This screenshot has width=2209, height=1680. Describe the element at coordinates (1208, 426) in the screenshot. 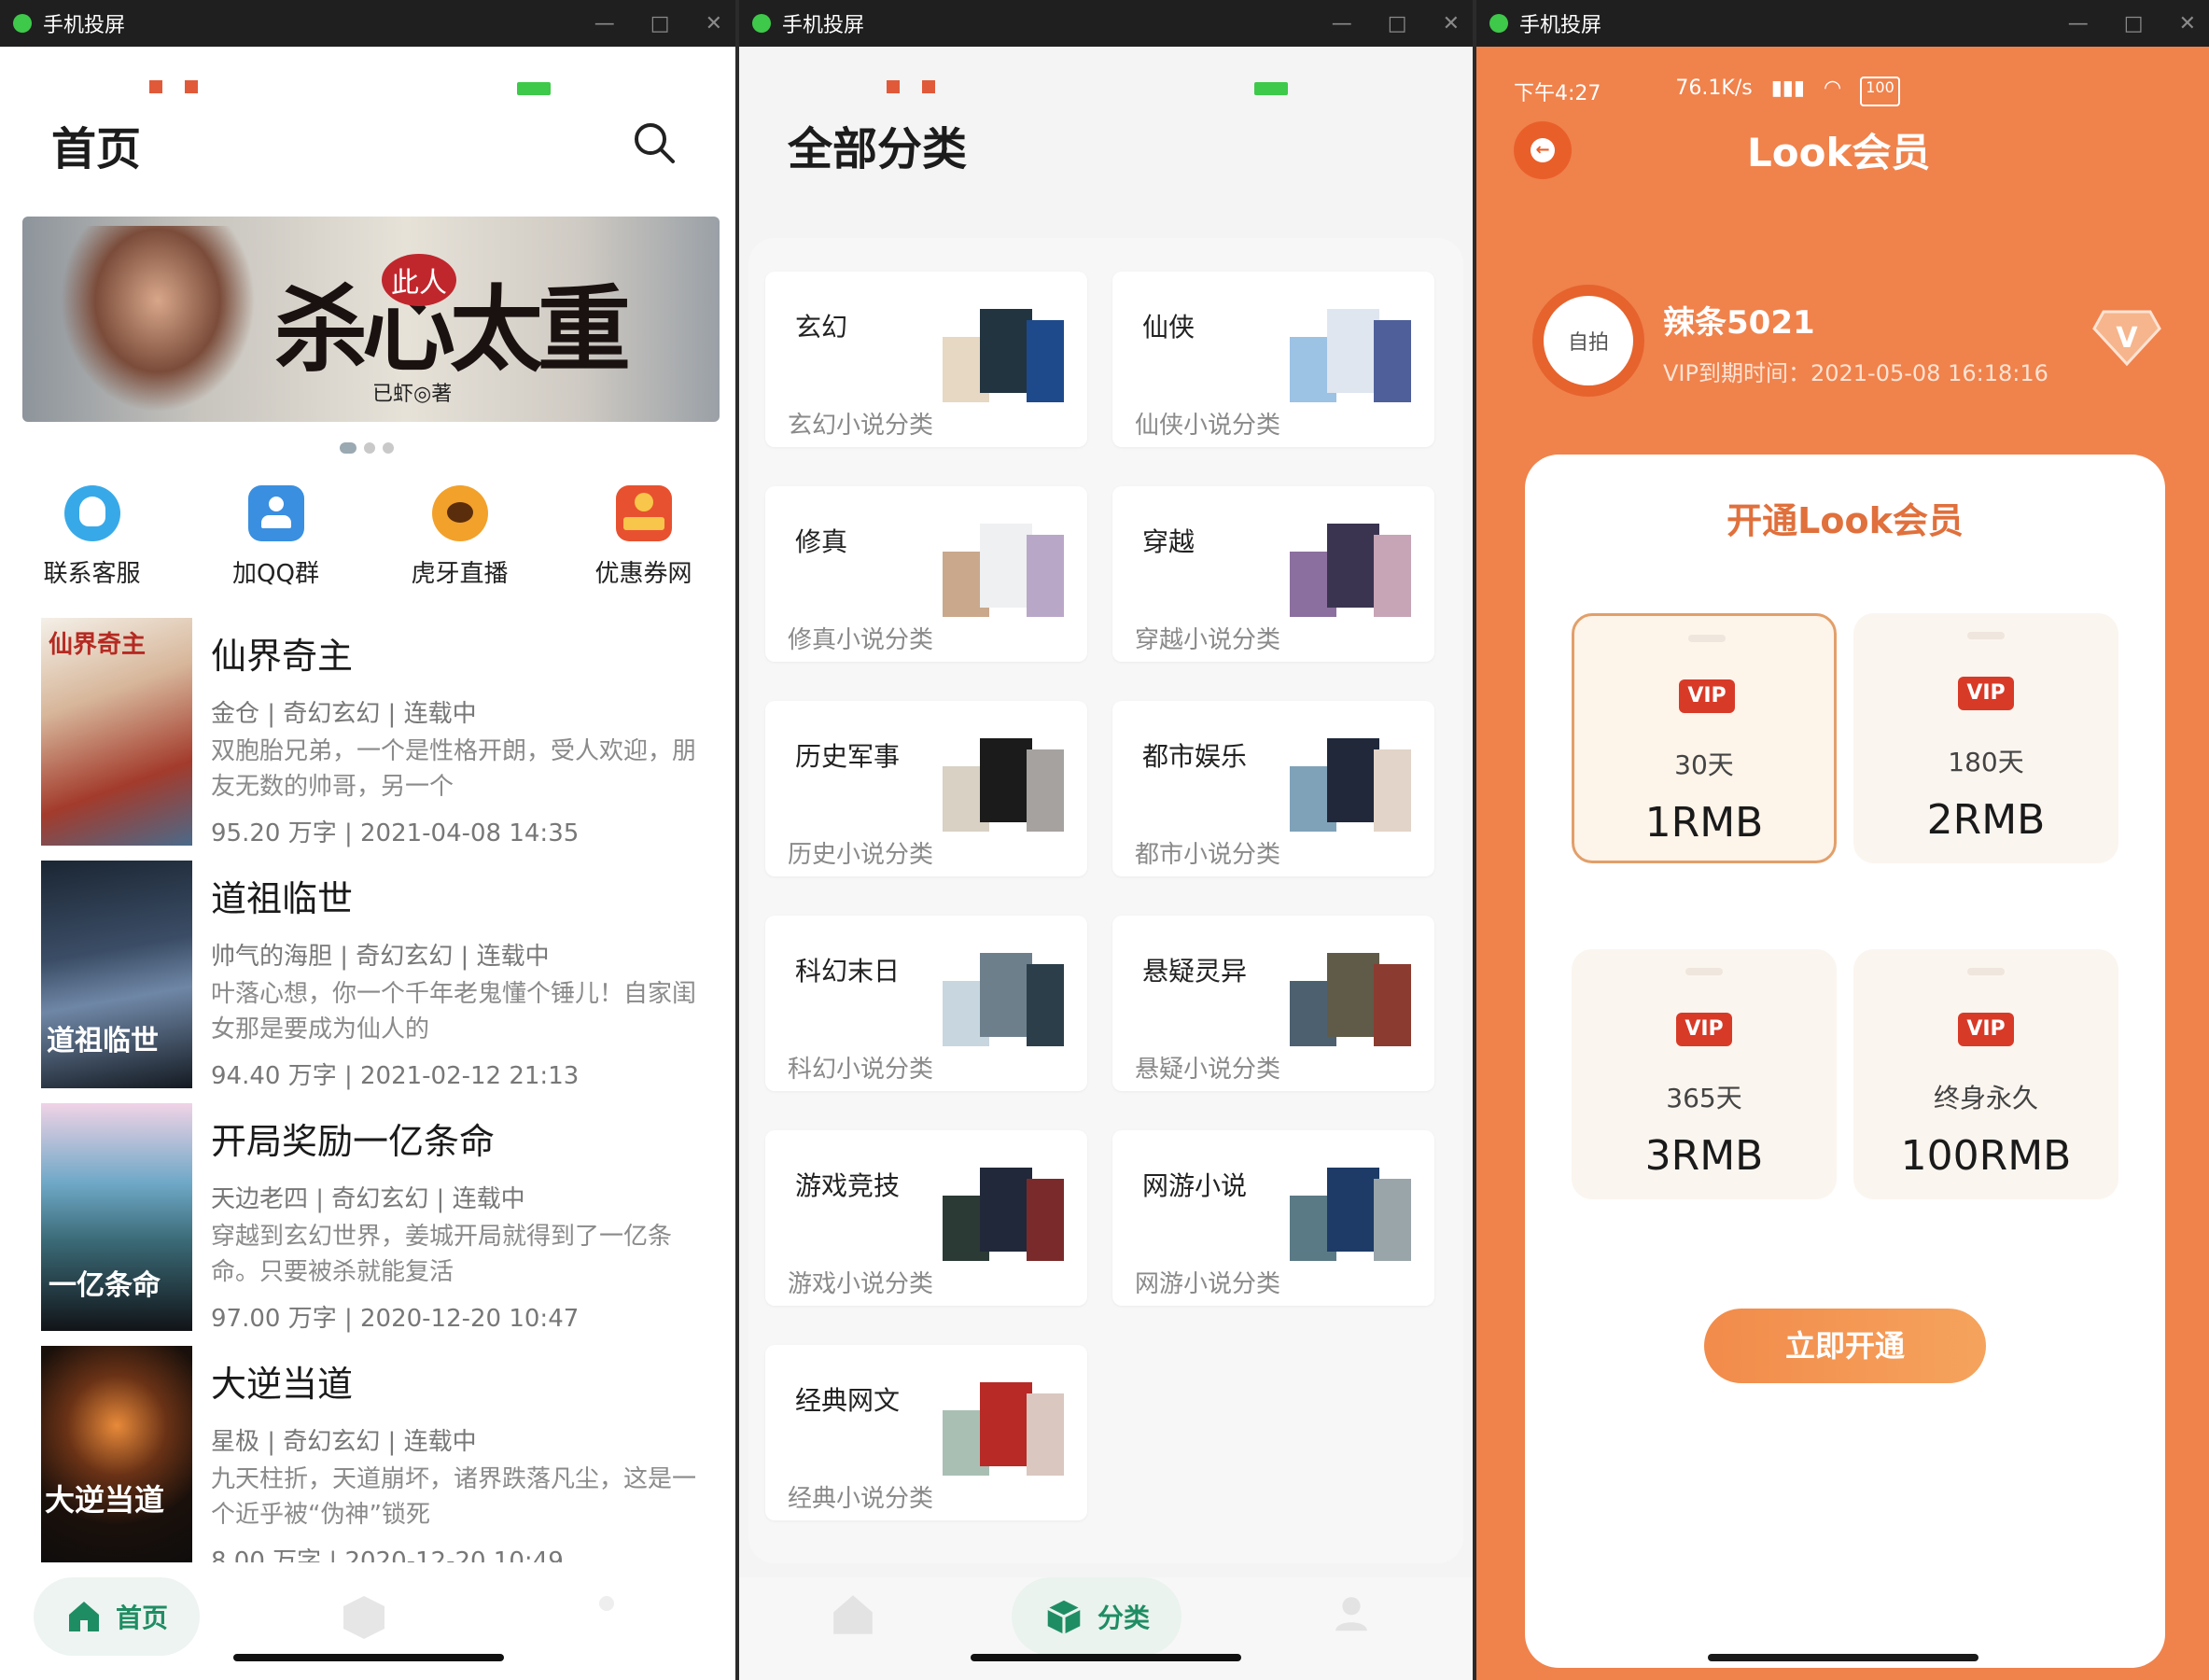

I see `category-description: 仙侠小说分类` at that location.